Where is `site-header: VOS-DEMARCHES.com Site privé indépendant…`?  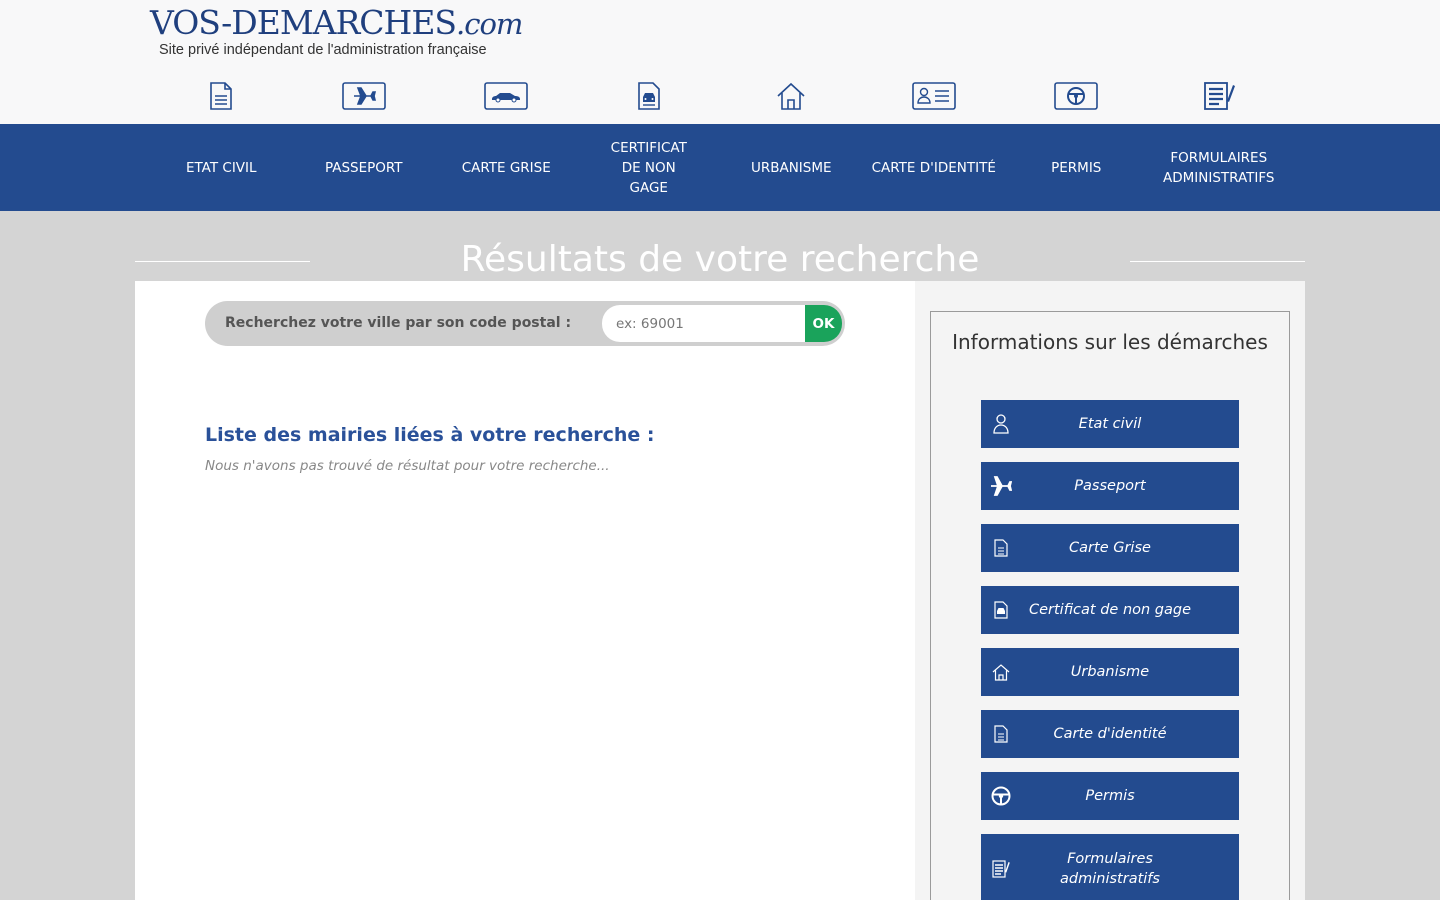 site-header: VOS-DEMARCHES.com Site privé indépendant… is located at coordinates (720, 62).